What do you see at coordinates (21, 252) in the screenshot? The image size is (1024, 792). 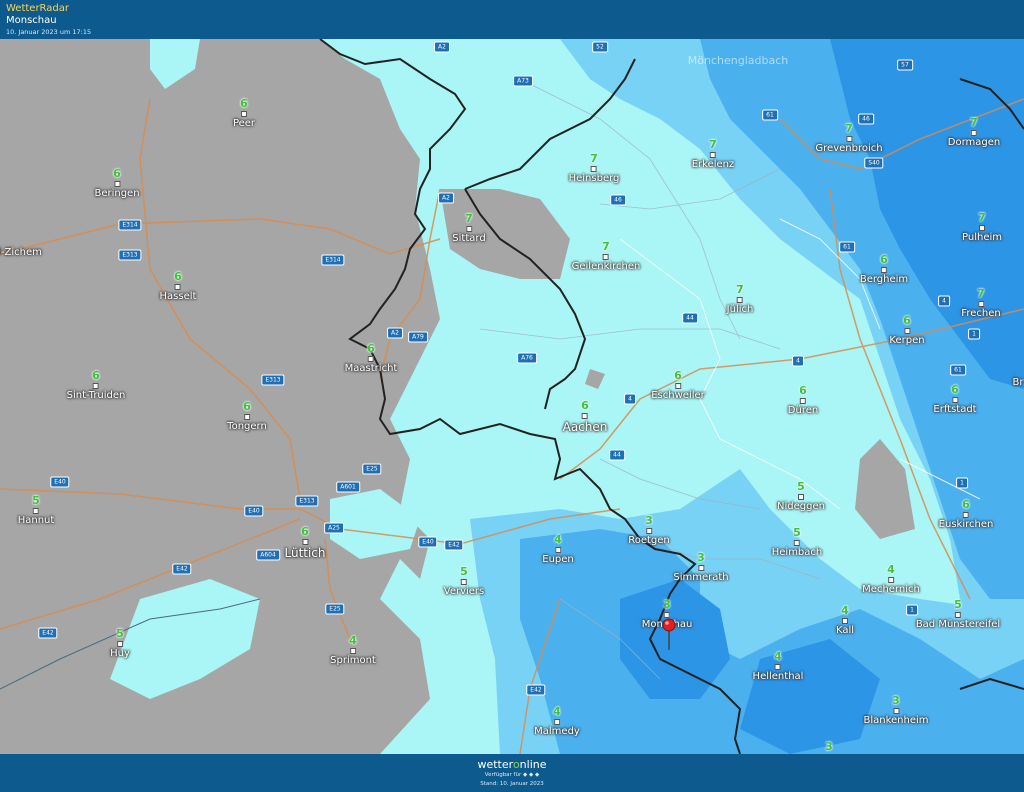 I see `city-marker: l-Zichem` at bounding box center [21, 252].